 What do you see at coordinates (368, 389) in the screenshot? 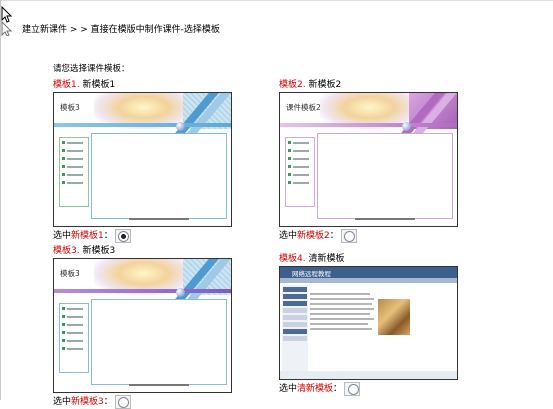
I see `template-select-row: 选中 清新模板 ：` at bounding box center [368, 389].